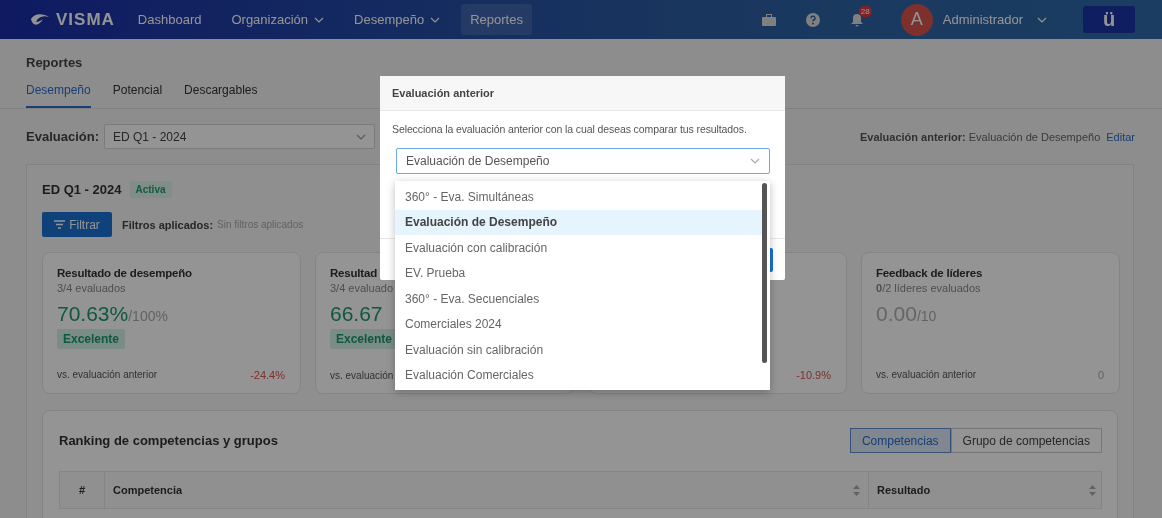  Describe the element at coordinates (82, 490) in the screenshot. I see `column-header: #` at that location.